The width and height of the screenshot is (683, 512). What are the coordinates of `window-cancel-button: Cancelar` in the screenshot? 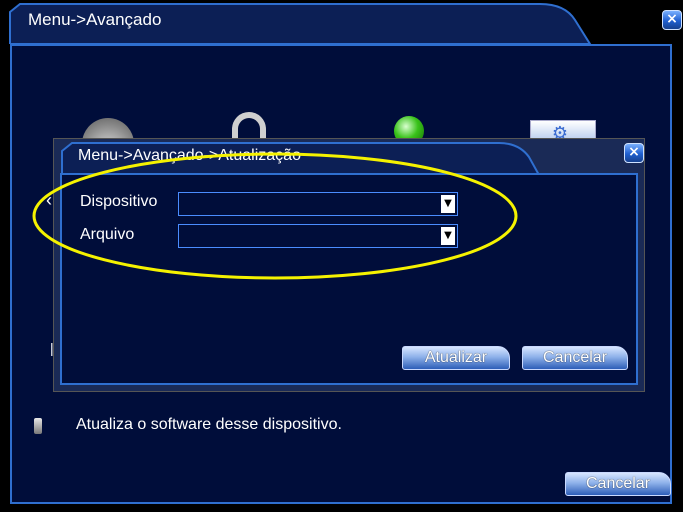 It's located at (618, 484).